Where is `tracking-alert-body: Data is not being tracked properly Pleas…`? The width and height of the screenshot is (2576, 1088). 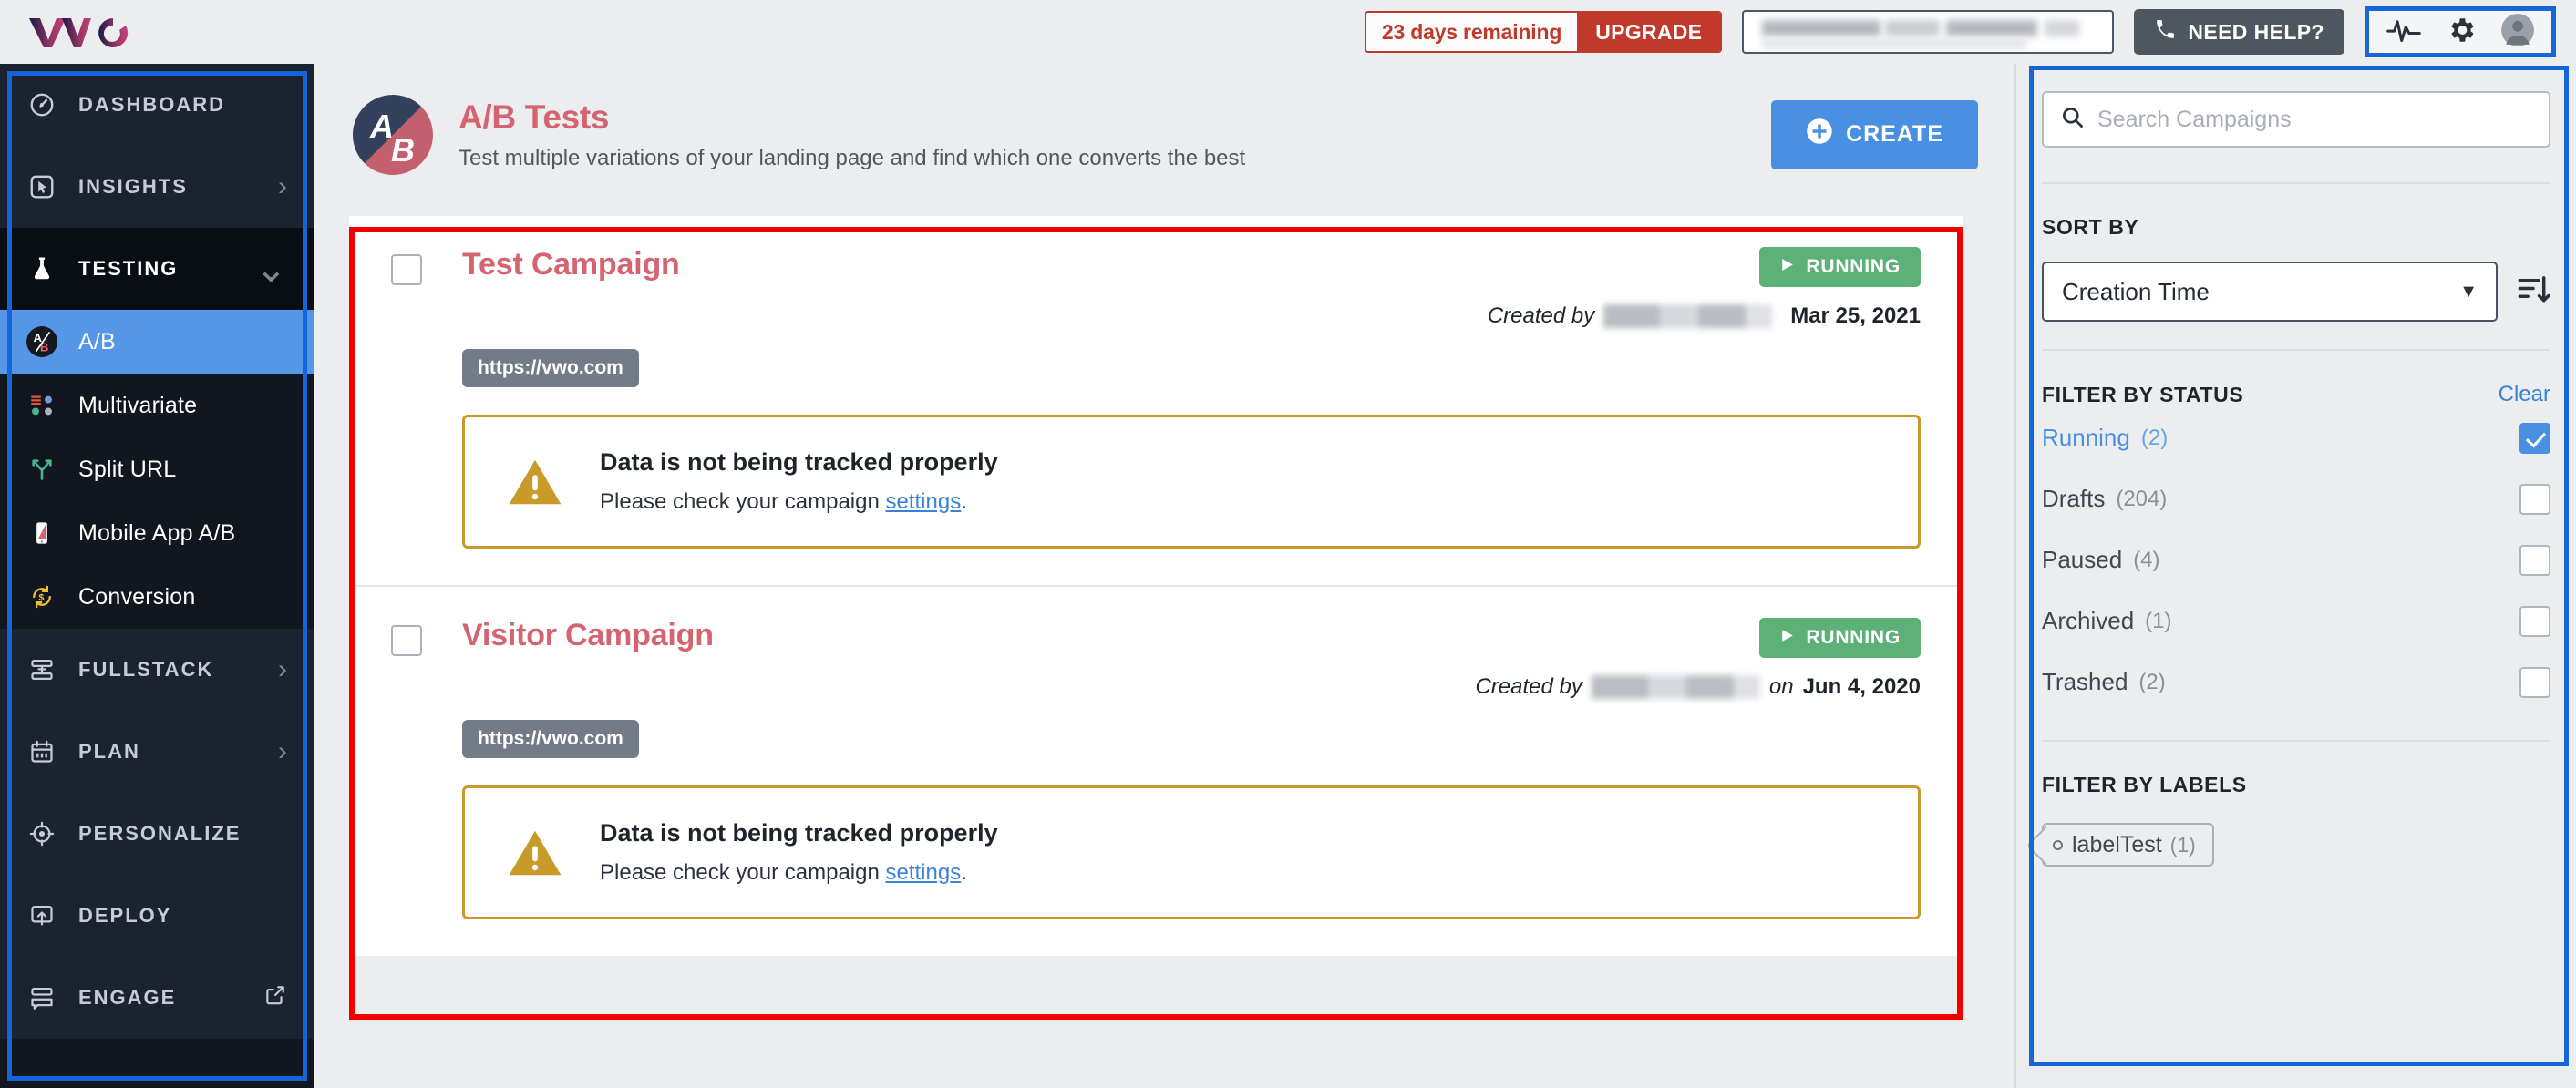 tracking-alert-body: Data is not being tracked properly Pleas… is located at coordinates (799, 852).